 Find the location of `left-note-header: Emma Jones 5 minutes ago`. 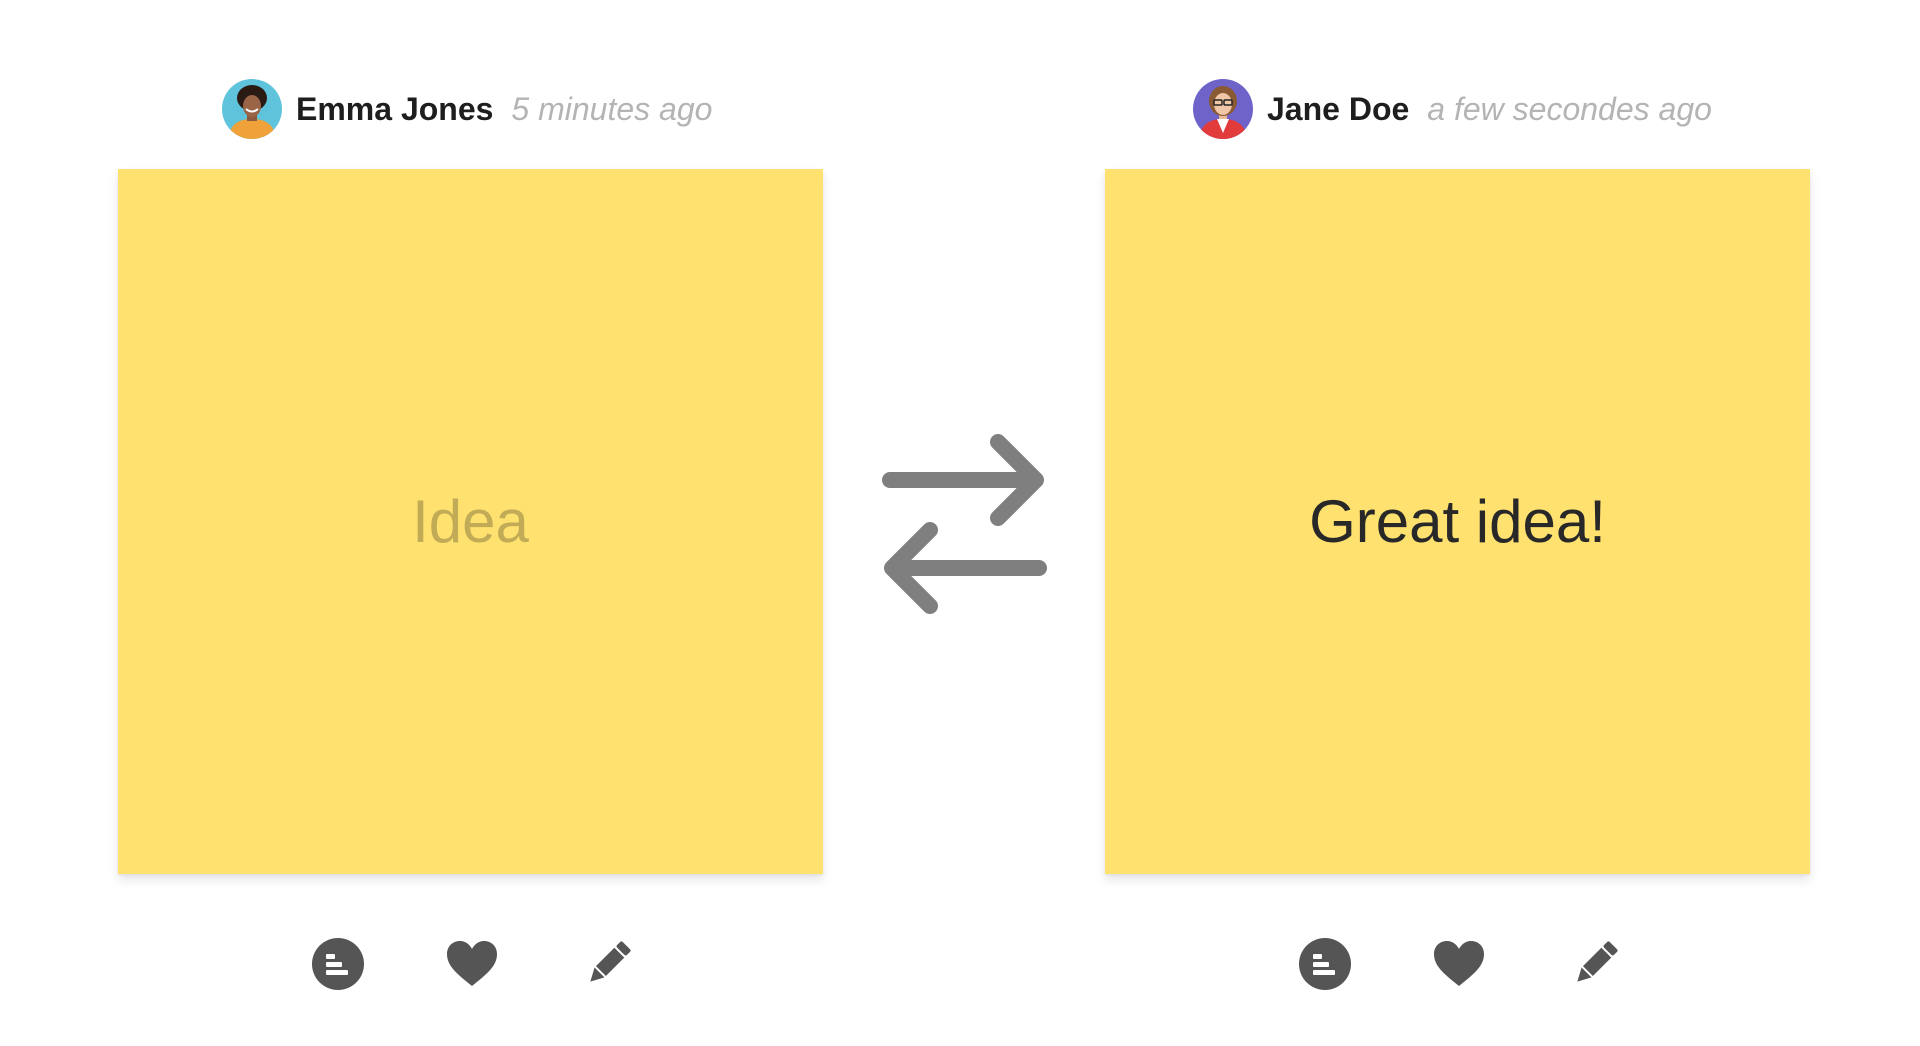

left-note-header: Emma Jones 5 minutes ago is located at coordinates (467, 109).